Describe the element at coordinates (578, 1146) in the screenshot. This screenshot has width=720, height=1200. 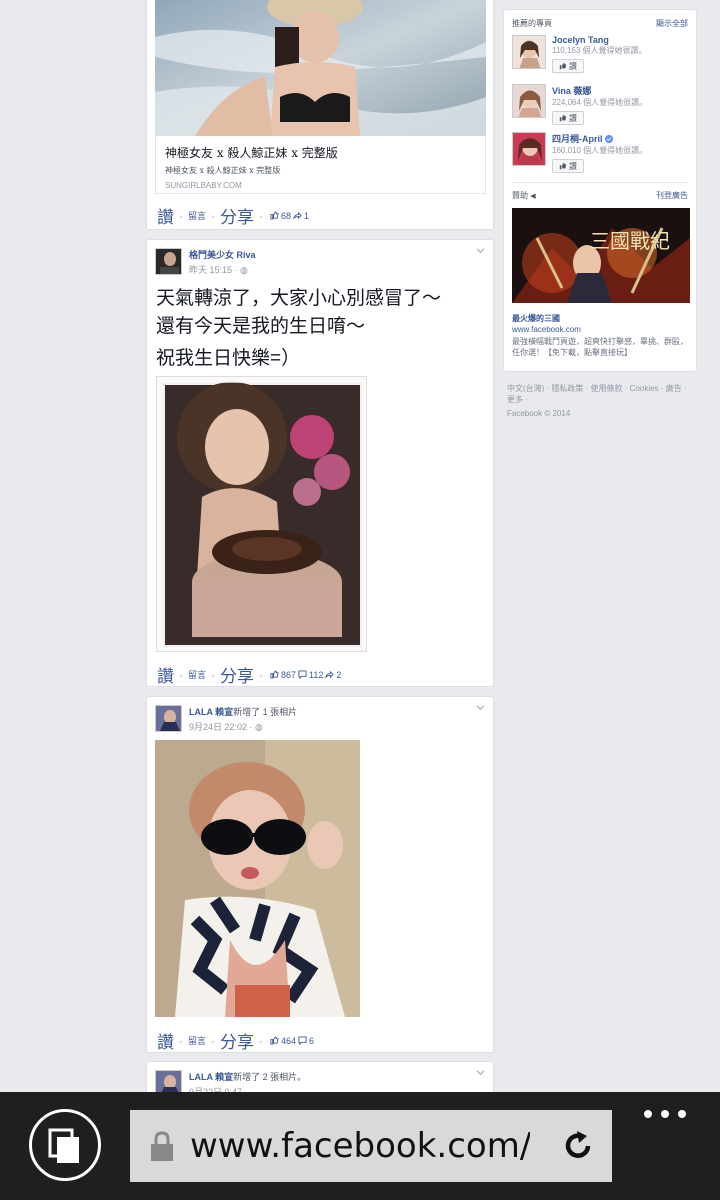
I see `refresh-icon` at that location.